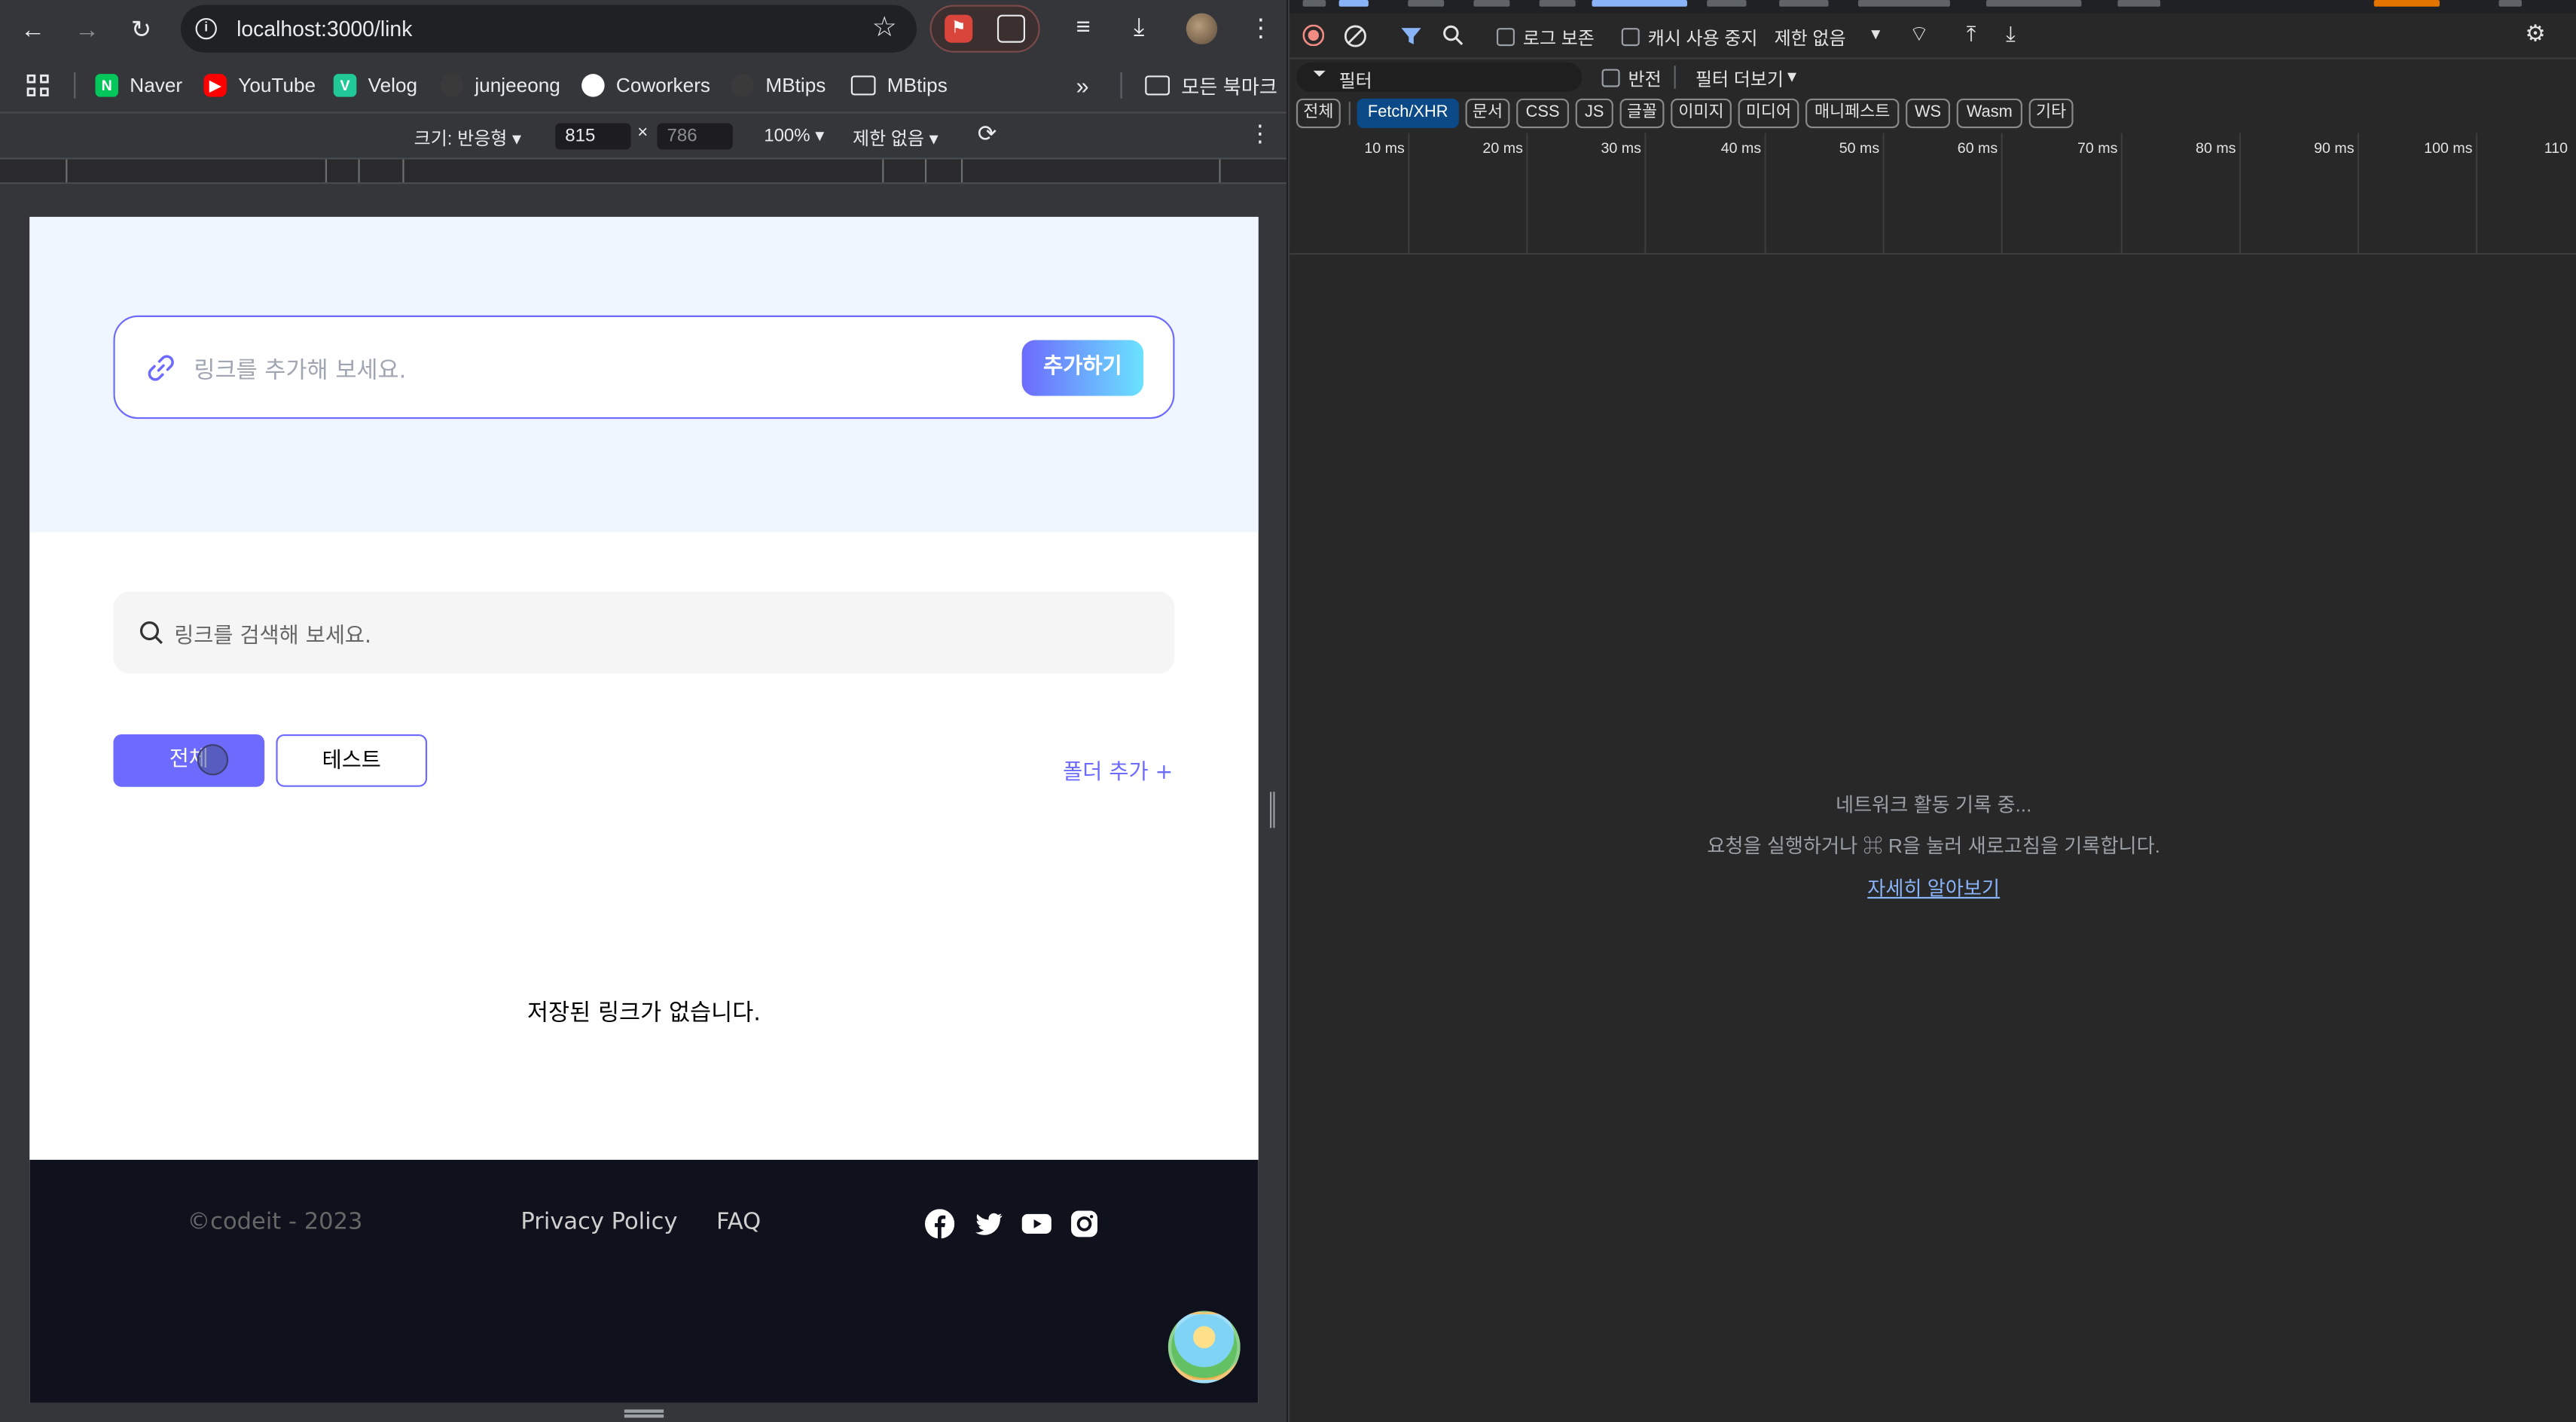 This screenshot has width=2576, height=1422. Describe the element at coordinates (985, 29) in the screenshot. I see `extensions-group: ⚑` at that location.